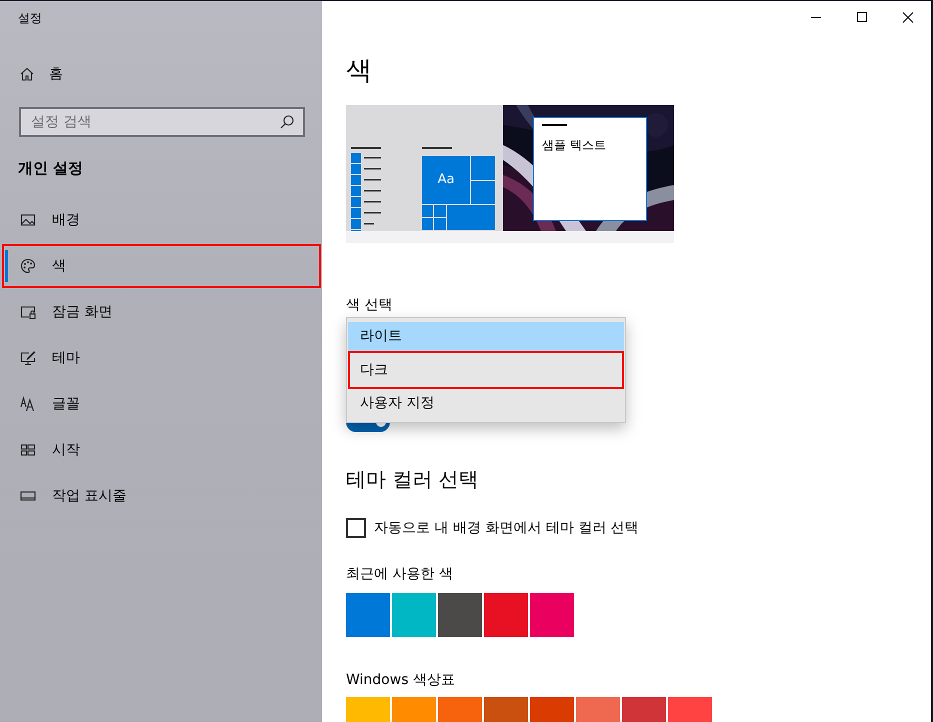 This screenshot has width=933, height=722. I want to click on search-icon, so click(287, 122).